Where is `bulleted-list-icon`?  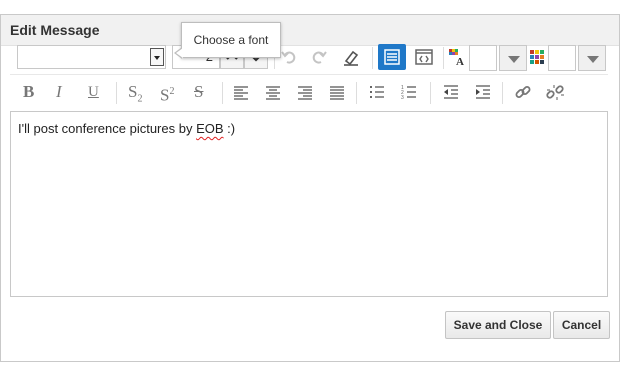
bulleted-list-icon is located at coordinates (377, 92).